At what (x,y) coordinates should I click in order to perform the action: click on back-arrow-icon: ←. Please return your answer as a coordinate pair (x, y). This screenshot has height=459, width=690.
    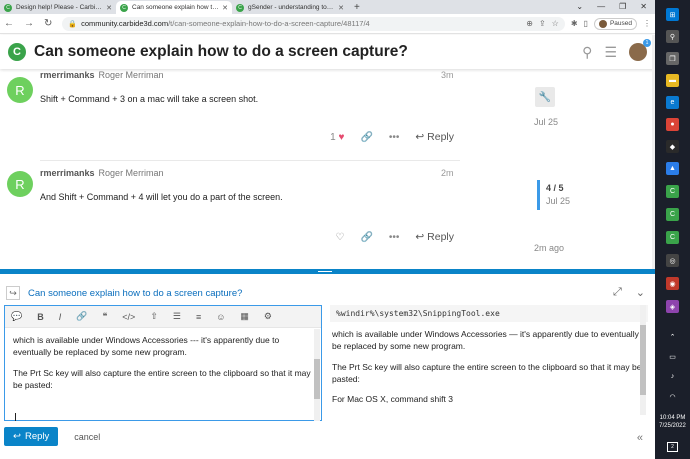
    Looking at the image, I should click on (9, 23).